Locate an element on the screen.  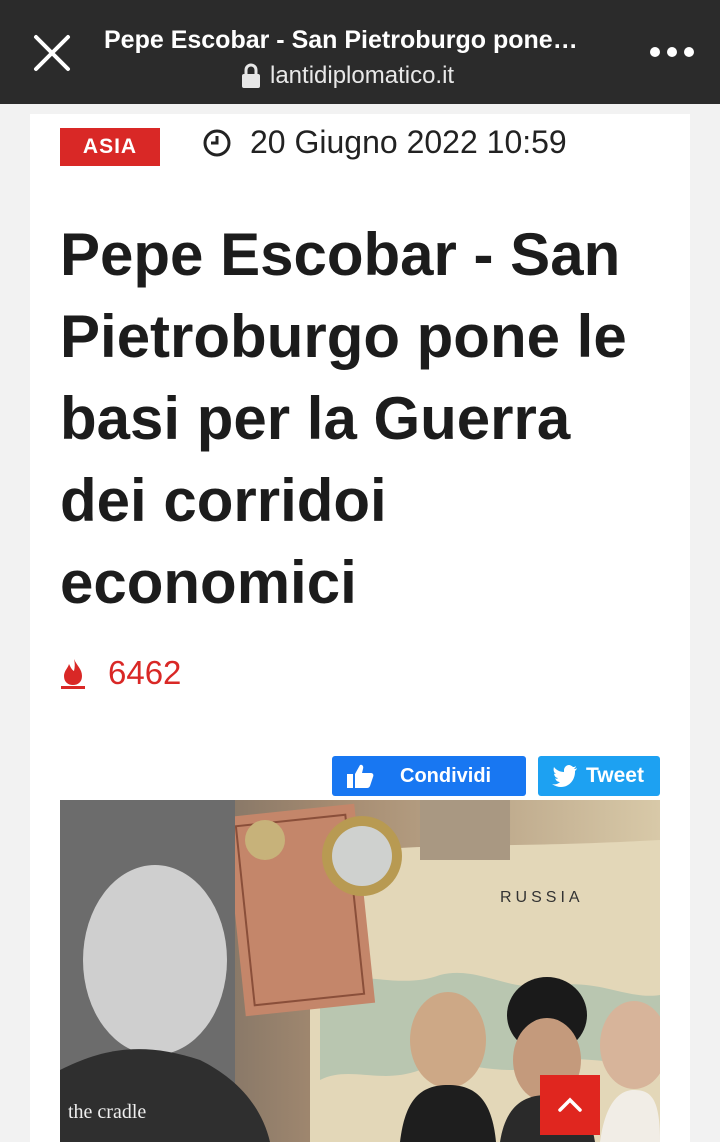
chevron-up-icon is located at coordinates (570, 1104).